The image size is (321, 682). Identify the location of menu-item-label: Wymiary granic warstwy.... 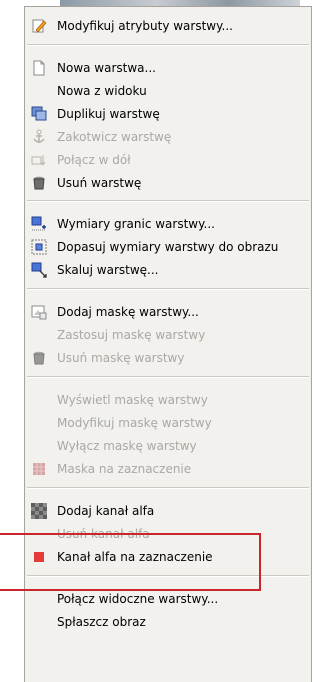
(136, 224).